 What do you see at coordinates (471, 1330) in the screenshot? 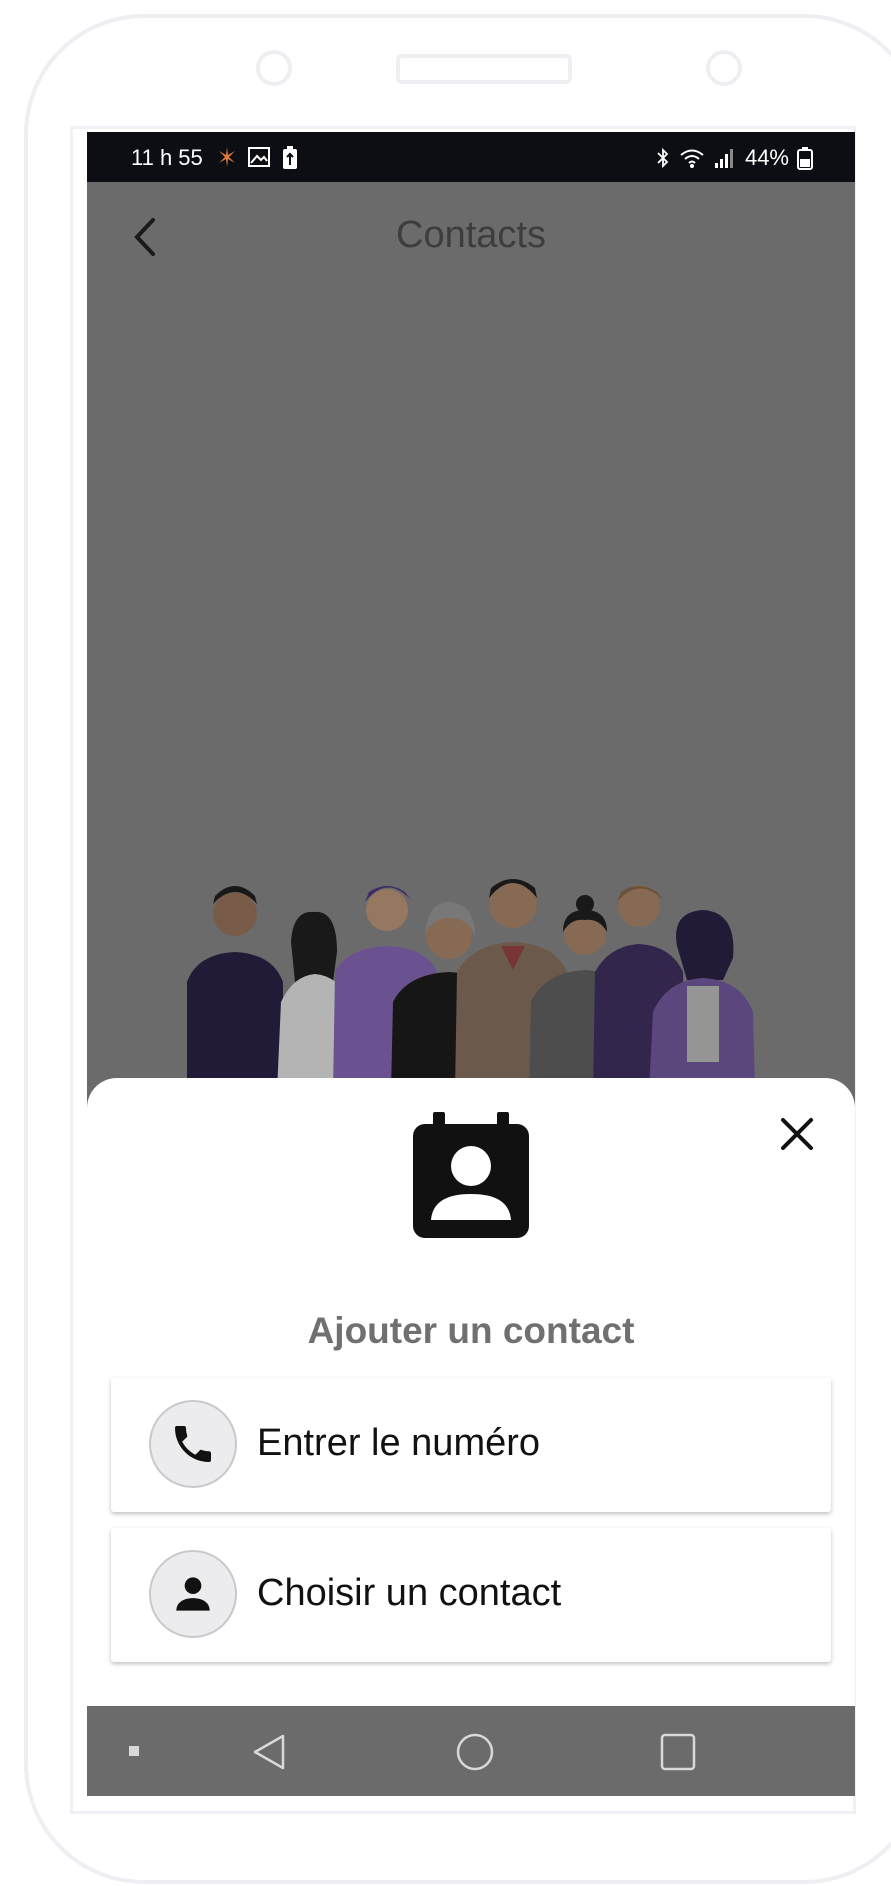
I see `sheet-title: Ajouter un contact` at bounding box center [471, 1330].